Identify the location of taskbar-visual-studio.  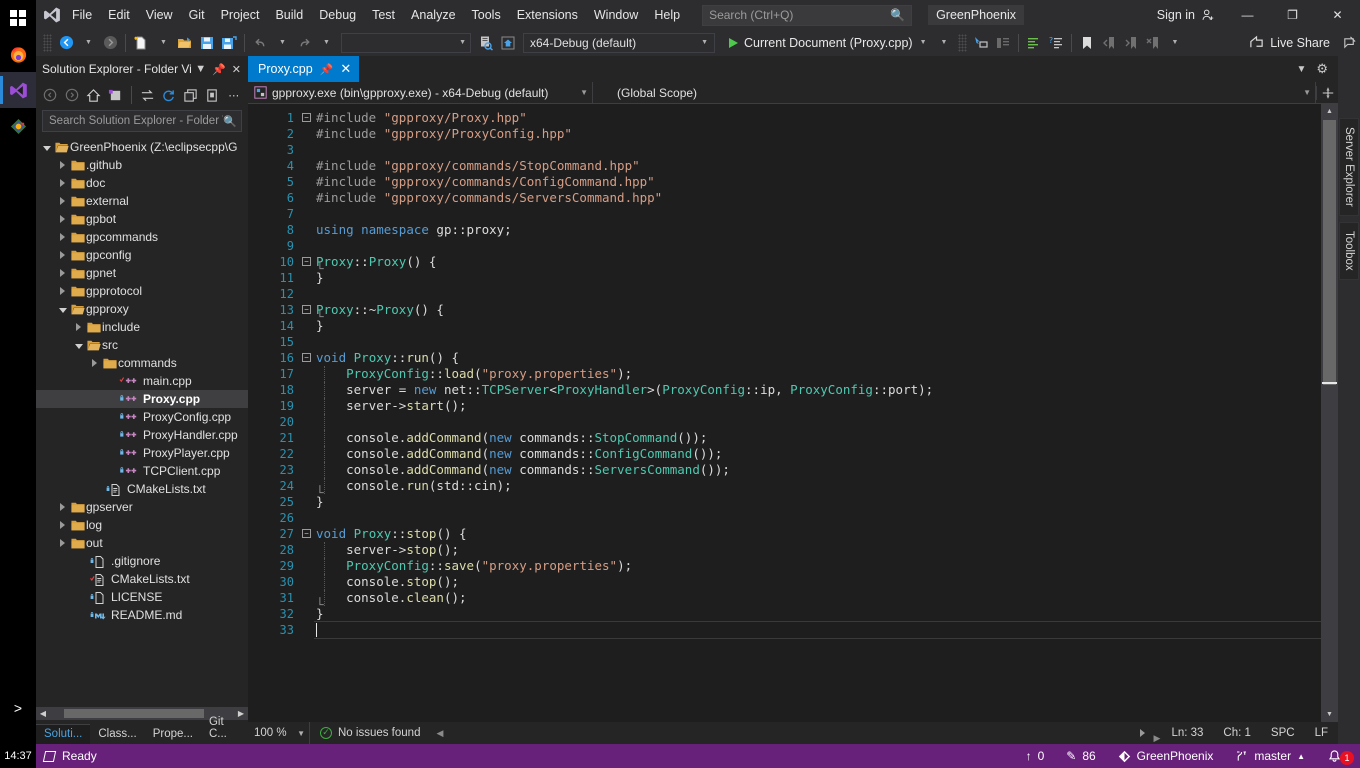
(18, 90).